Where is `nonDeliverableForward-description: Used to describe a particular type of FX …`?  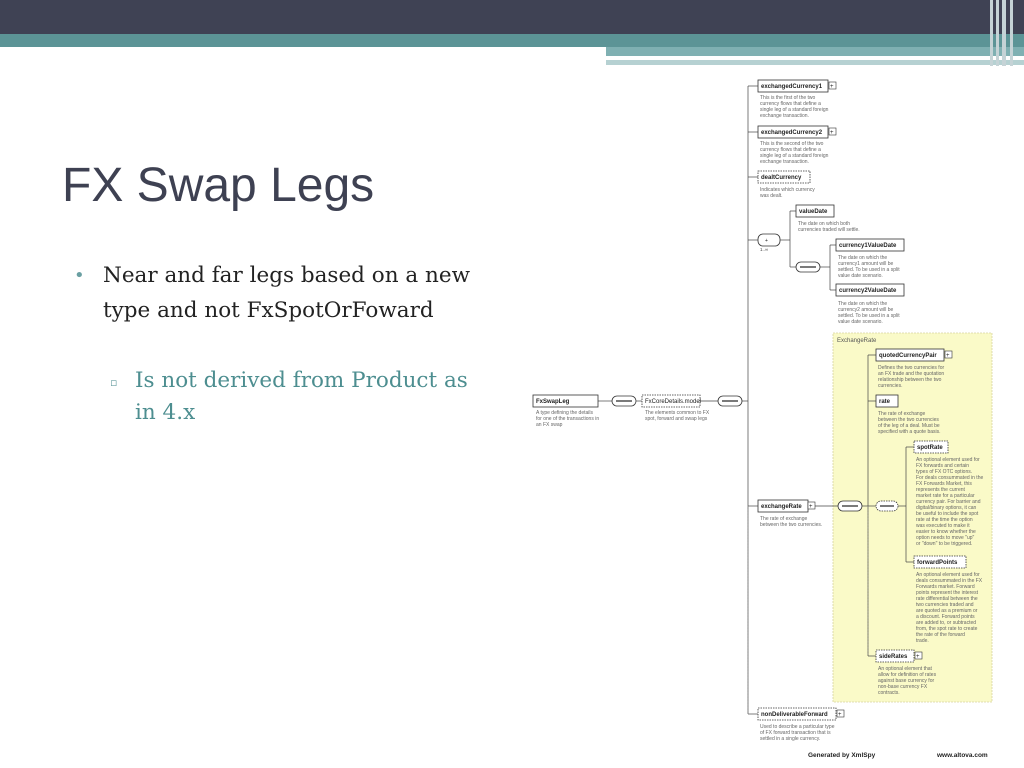 nonDeliverableForward-description: Used to describe a particular type of FX … is located at coordinates (797, 733).